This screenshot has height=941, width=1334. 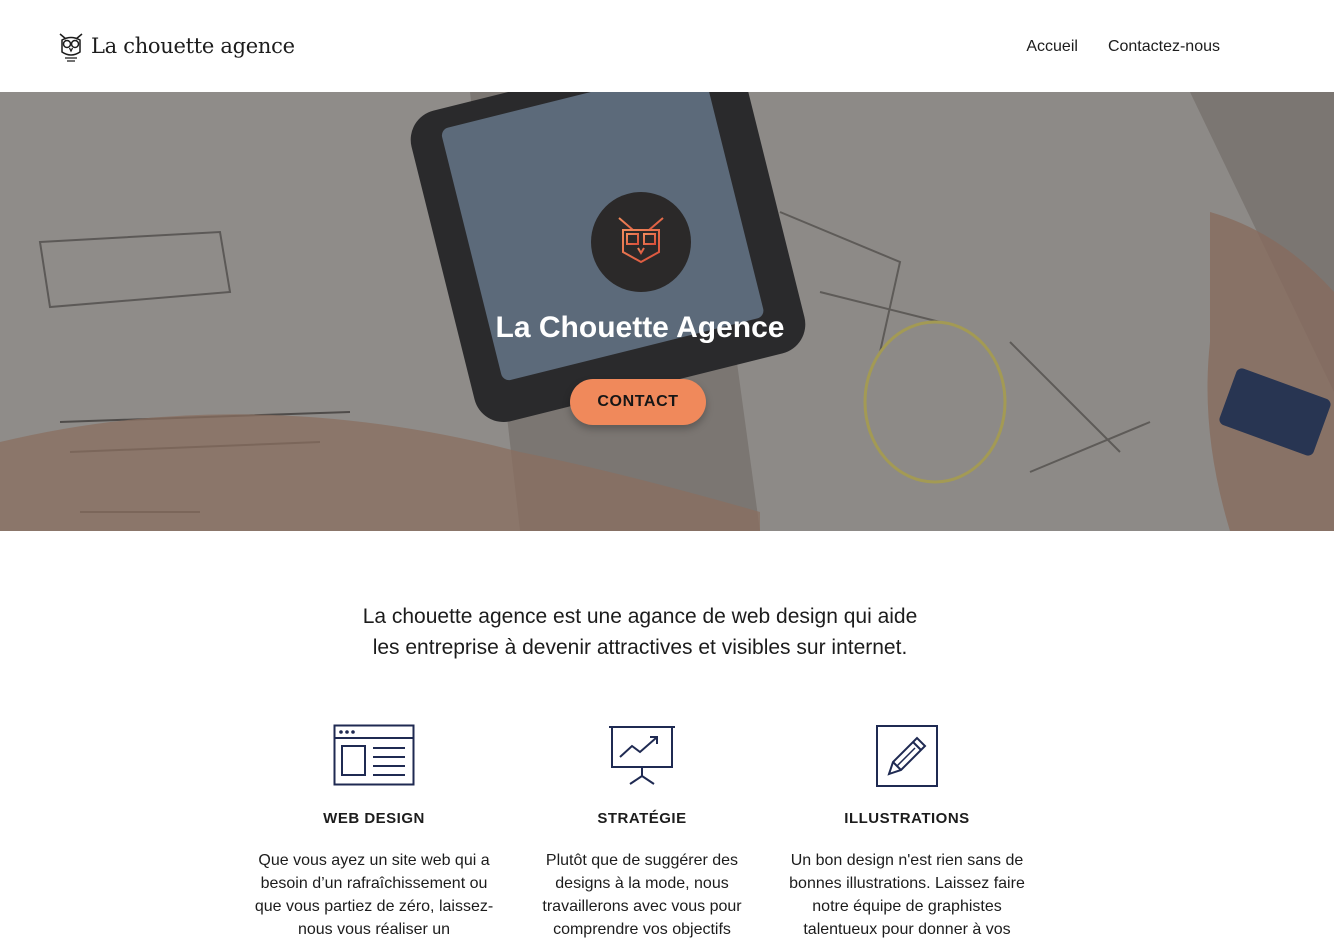 What do you see at coordinates (71, 47) in the screenshot?
I see `owl-logo-icon` at bounding box center [71, 47].